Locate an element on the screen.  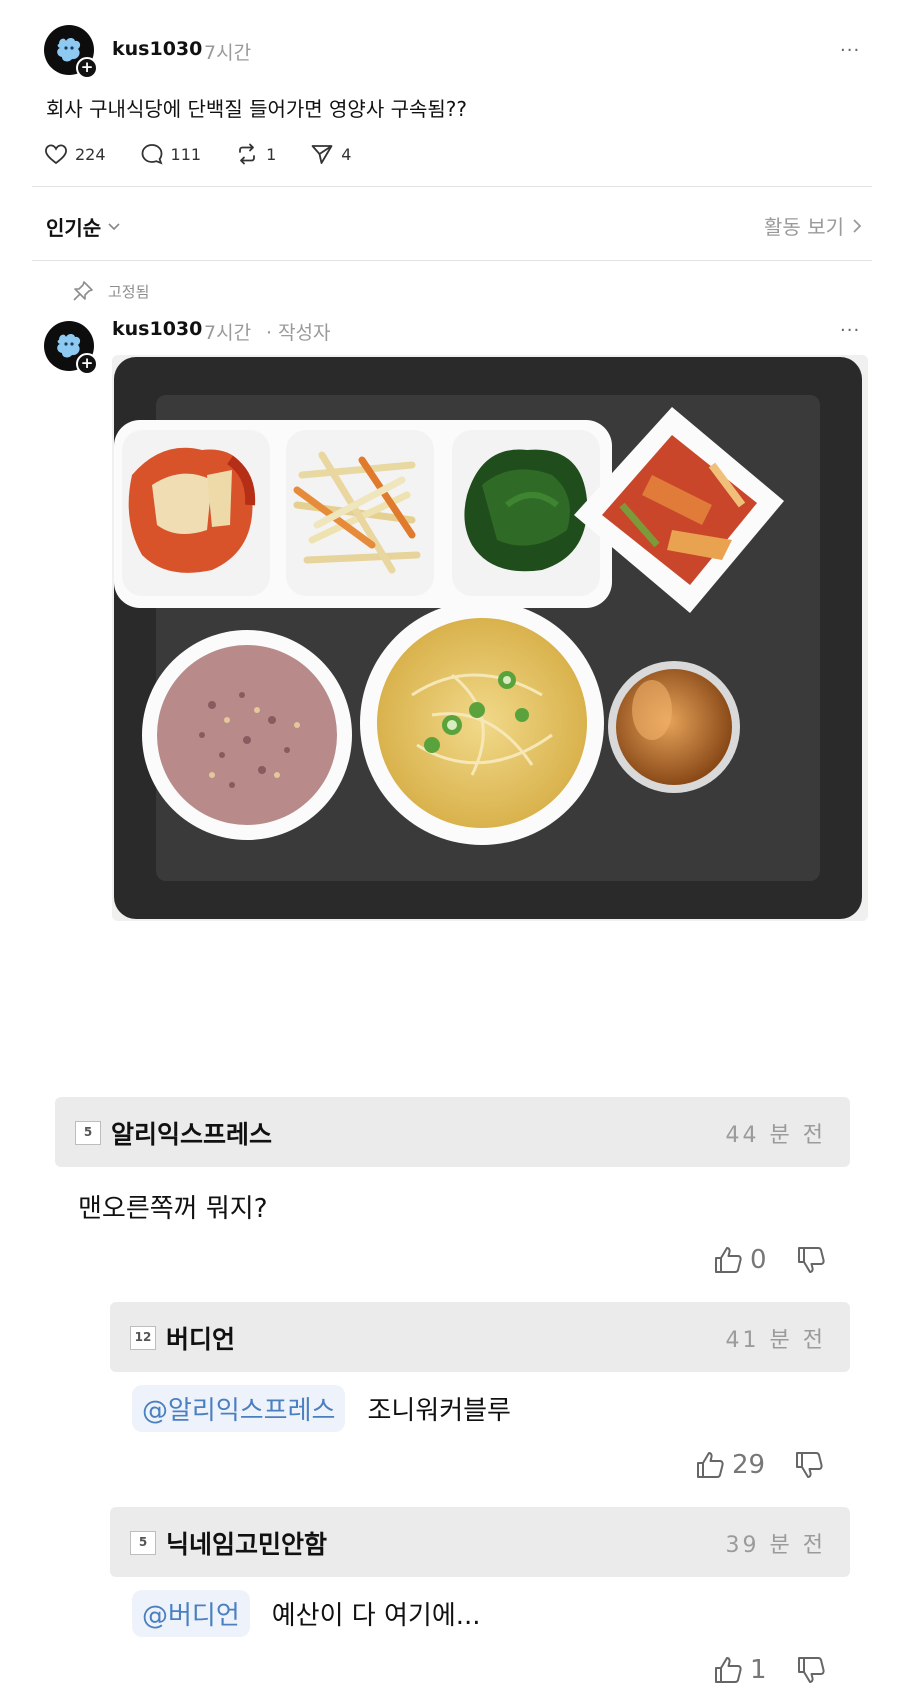
send-icon is located at coordinates (322, 154).